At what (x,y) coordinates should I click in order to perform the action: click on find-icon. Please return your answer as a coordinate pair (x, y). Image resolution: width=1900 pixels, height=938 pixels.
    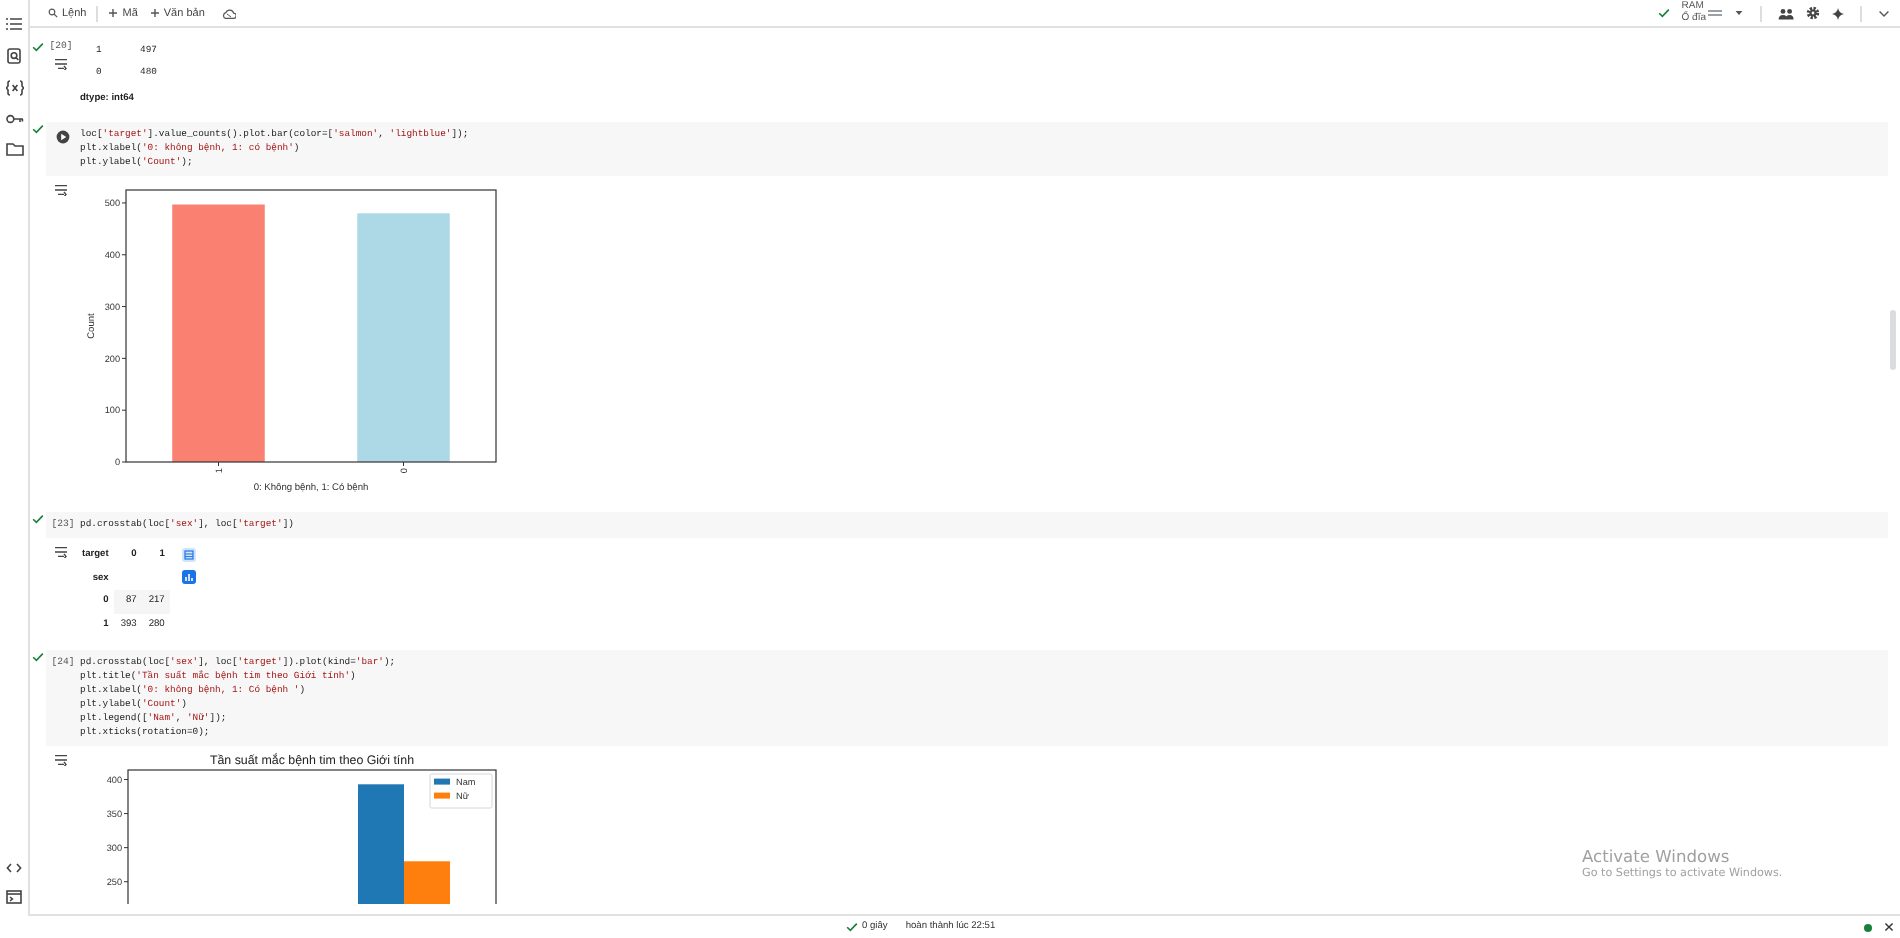
    Looking at the image, I should click on (14, 56).